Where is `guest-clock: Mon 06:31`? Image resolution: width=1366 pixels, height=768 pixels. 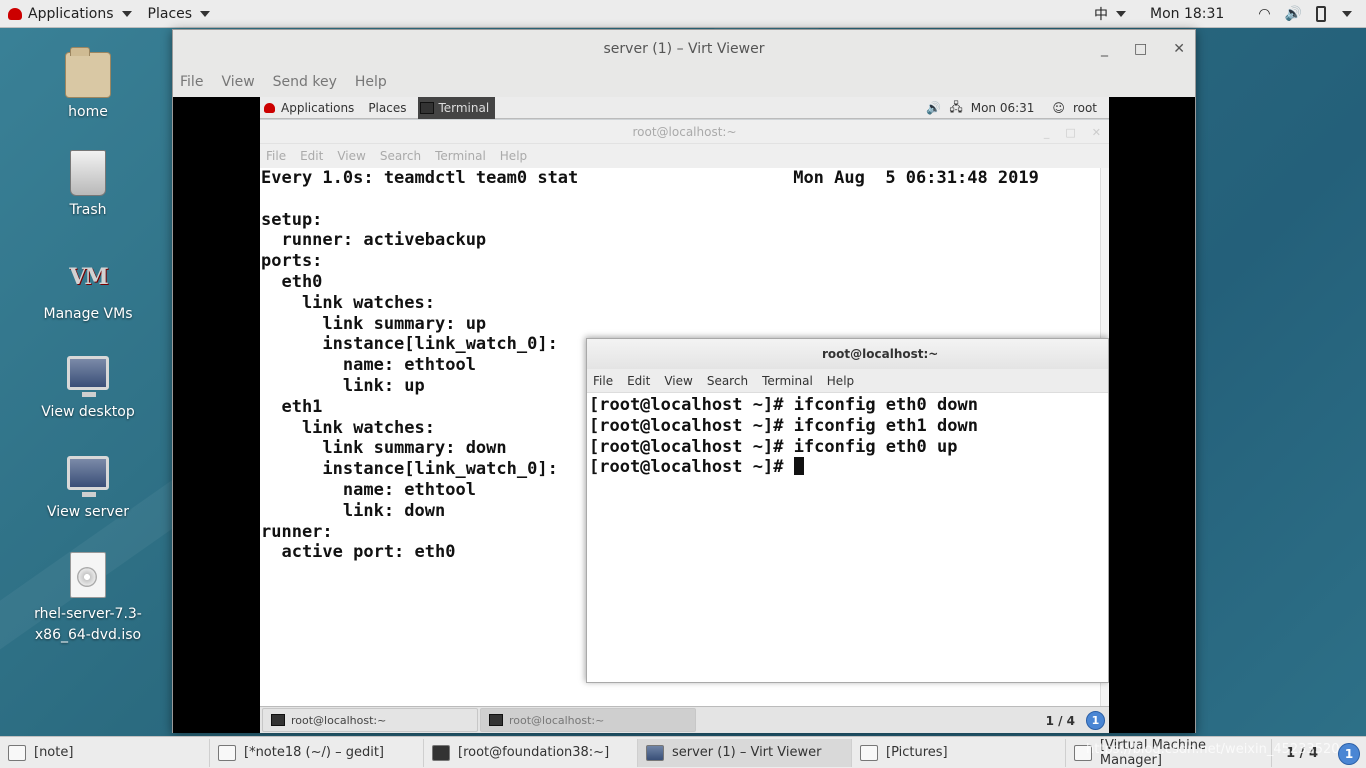 guest-clock: Mon 06:31 is located at coordinates (1003, 108).